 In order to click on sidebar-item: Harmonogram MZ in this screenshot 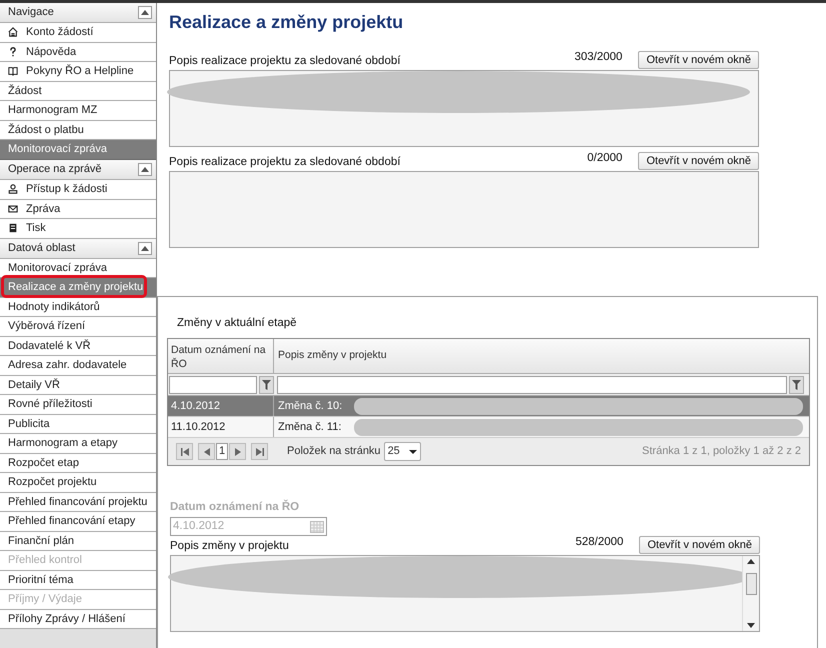, I will do `click(78, 110)`.